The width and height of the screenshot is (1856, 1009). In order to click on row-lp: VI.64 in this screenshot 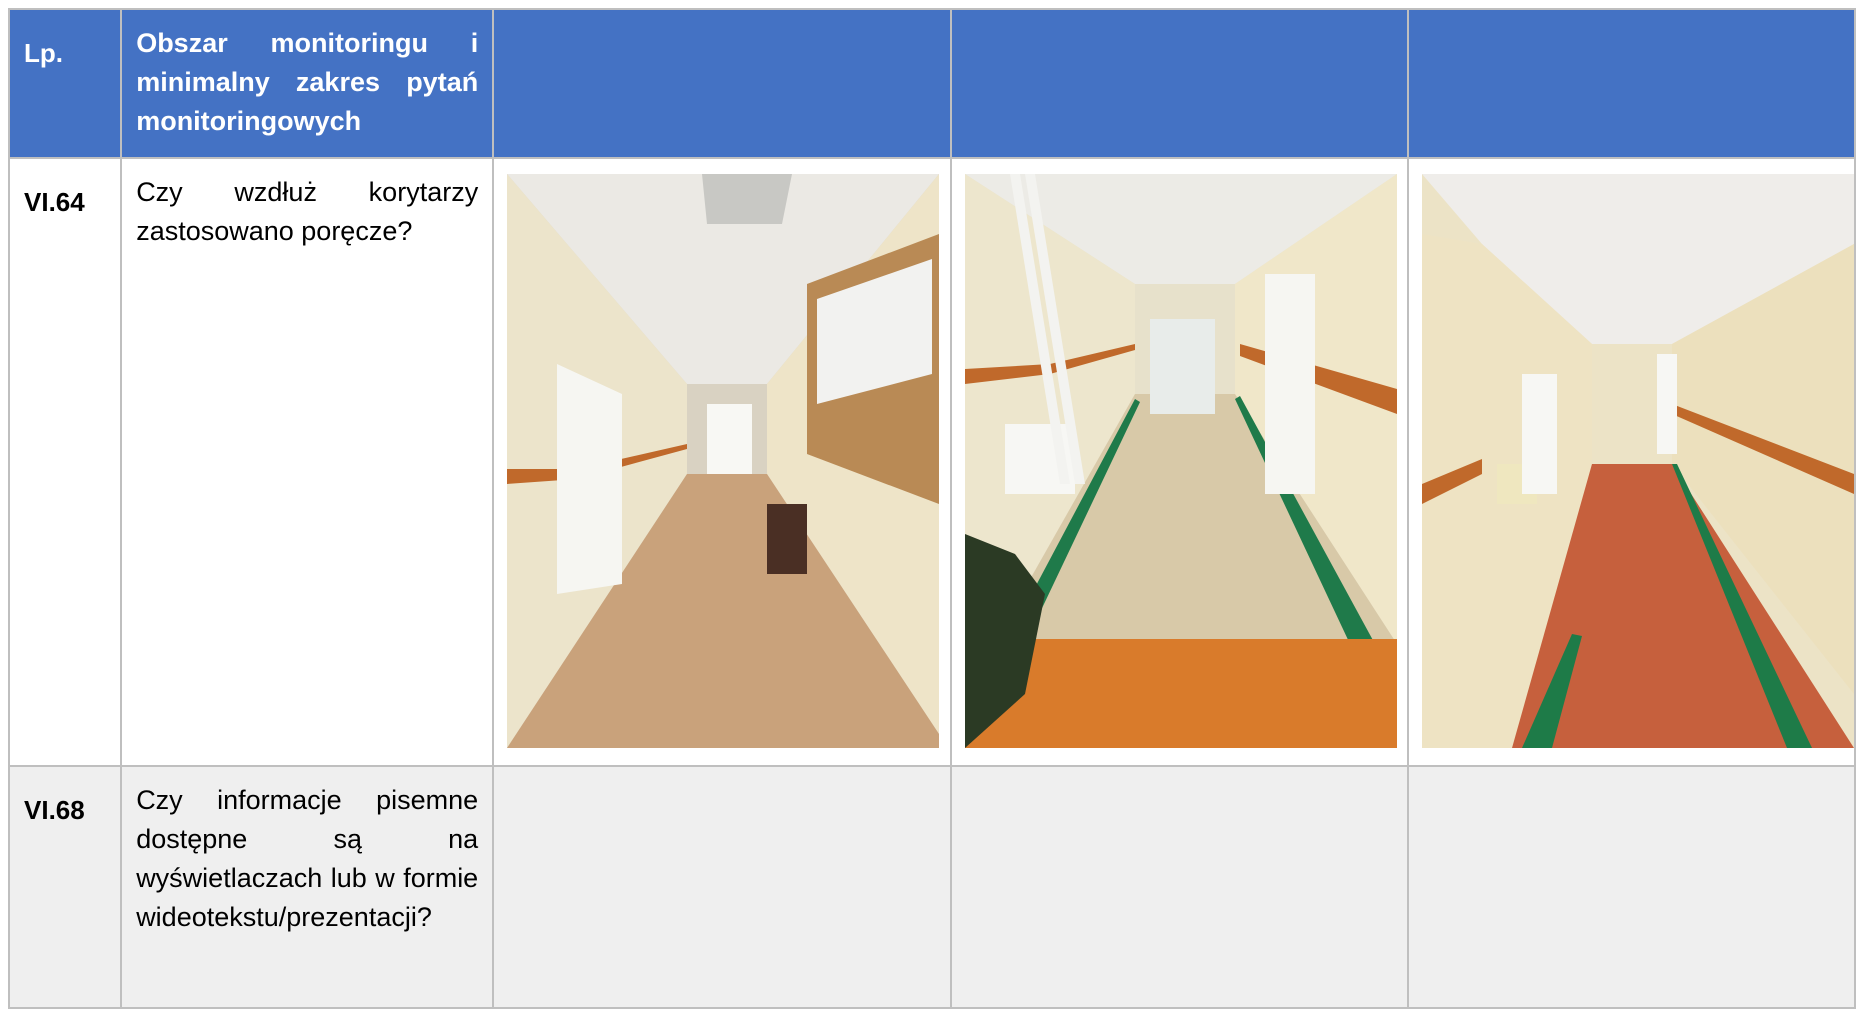, I will do `click(54, 202)`.